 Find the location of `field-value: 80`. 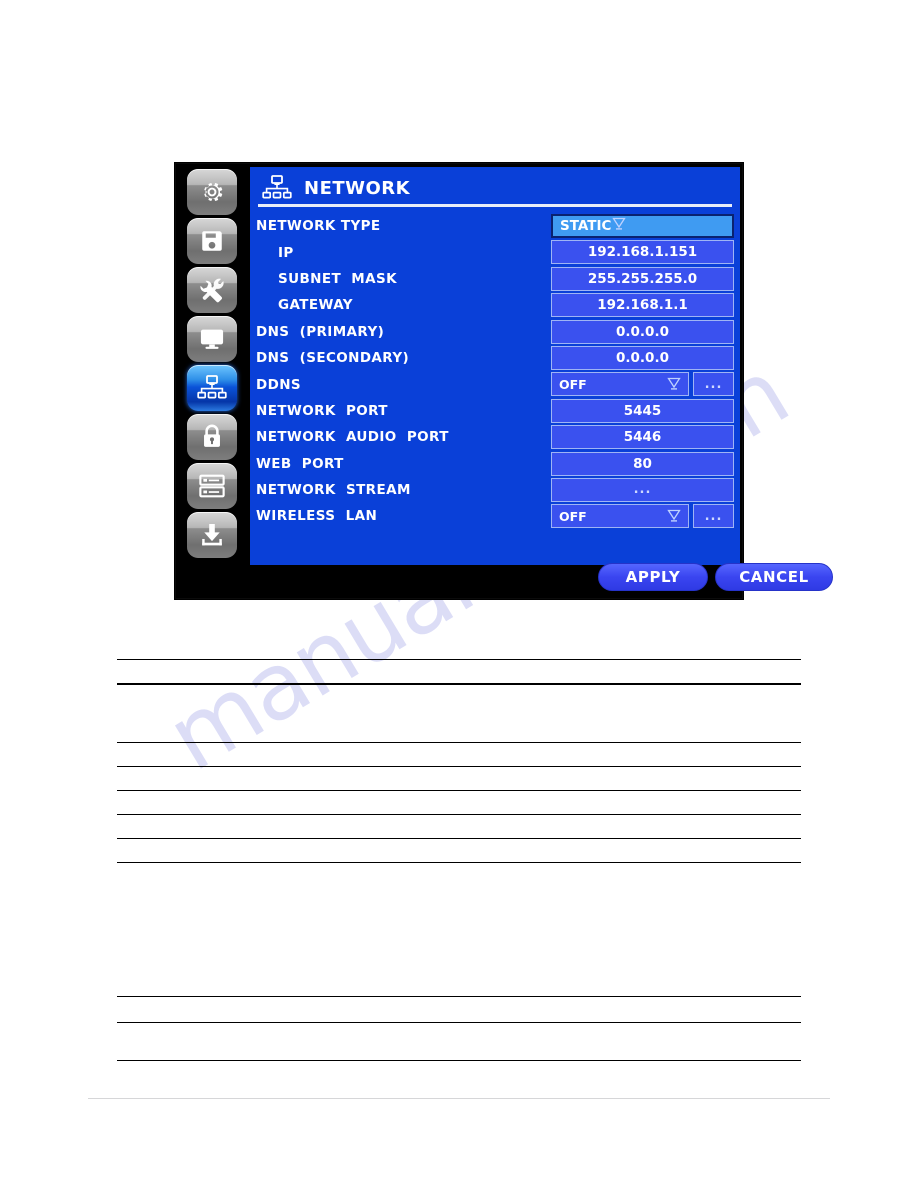

field-value: 80 is located at coordinates (642, 463).